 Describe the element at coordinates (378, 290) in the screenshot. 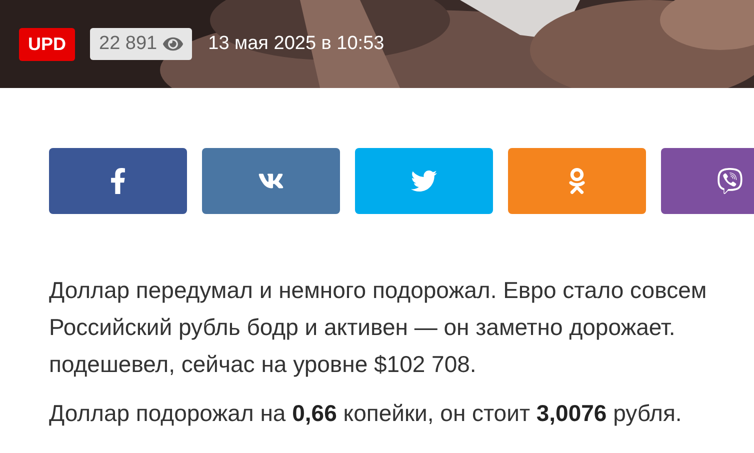

I see `text-line: Доллар передумал и немного подорожал. Евро стало совсем` at that location.